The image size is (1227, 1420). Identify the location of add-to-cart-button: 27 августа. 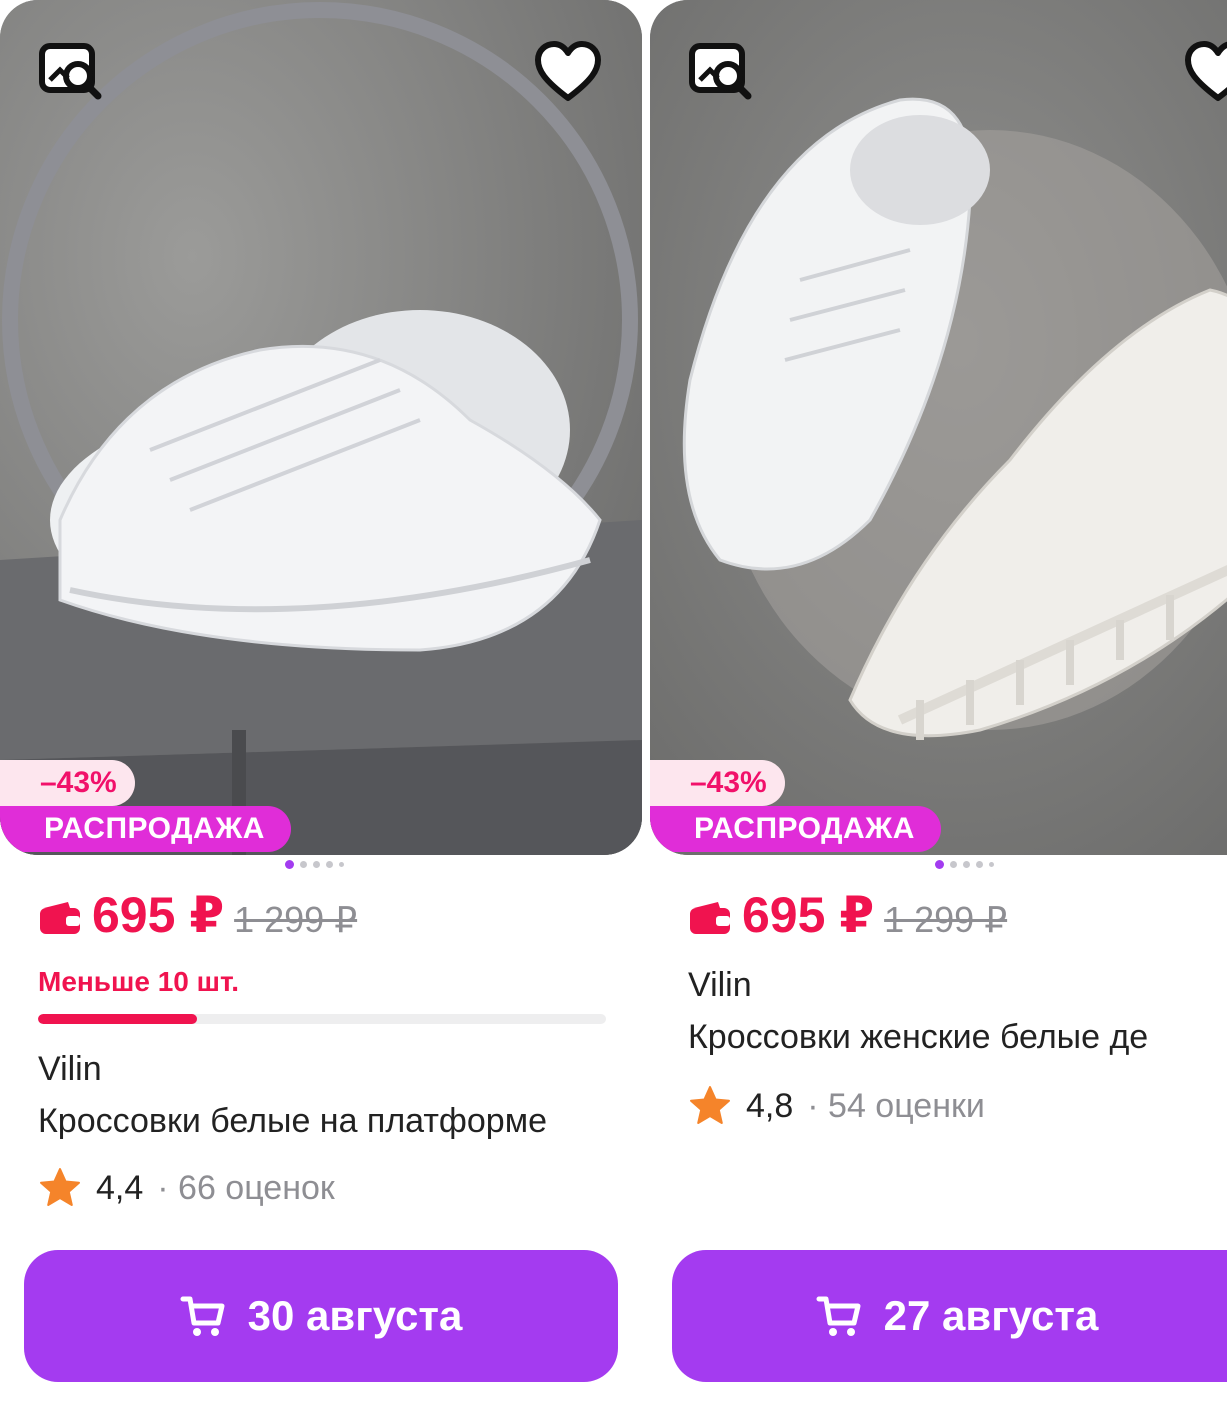
(949, 1316).